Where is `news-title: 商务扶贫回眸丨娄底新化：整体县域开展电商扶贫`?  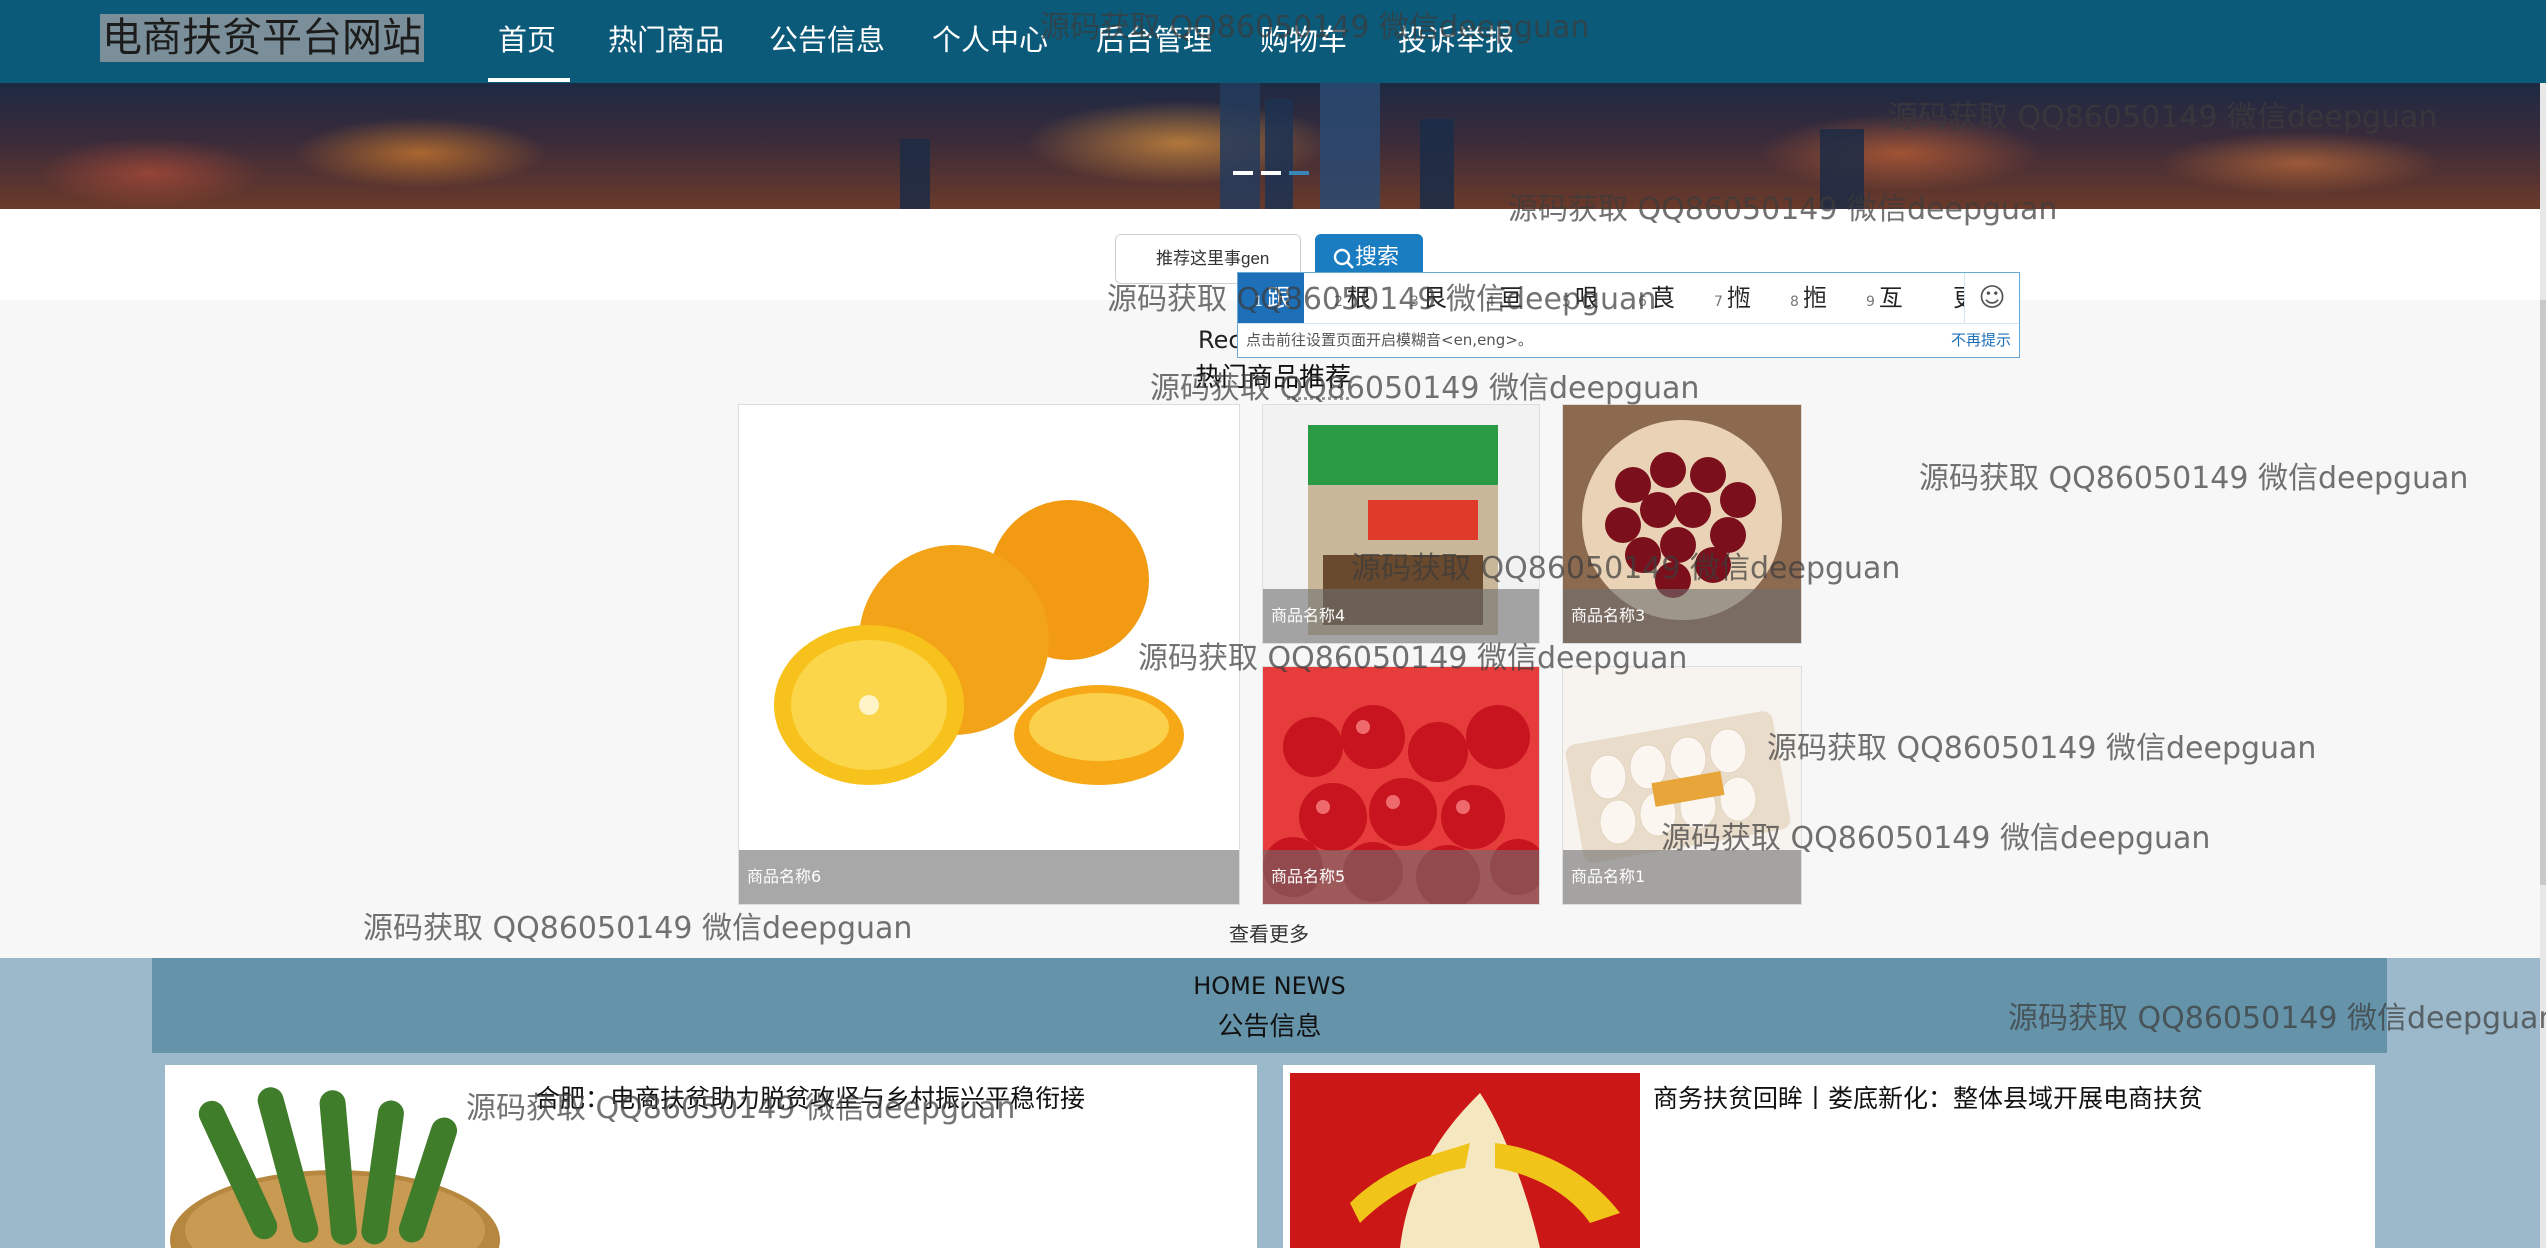
news-title: 商务扶贫回眸丨娄底新化：整体县域开展电商扶贫 is located at coordinates (1928, 1097).